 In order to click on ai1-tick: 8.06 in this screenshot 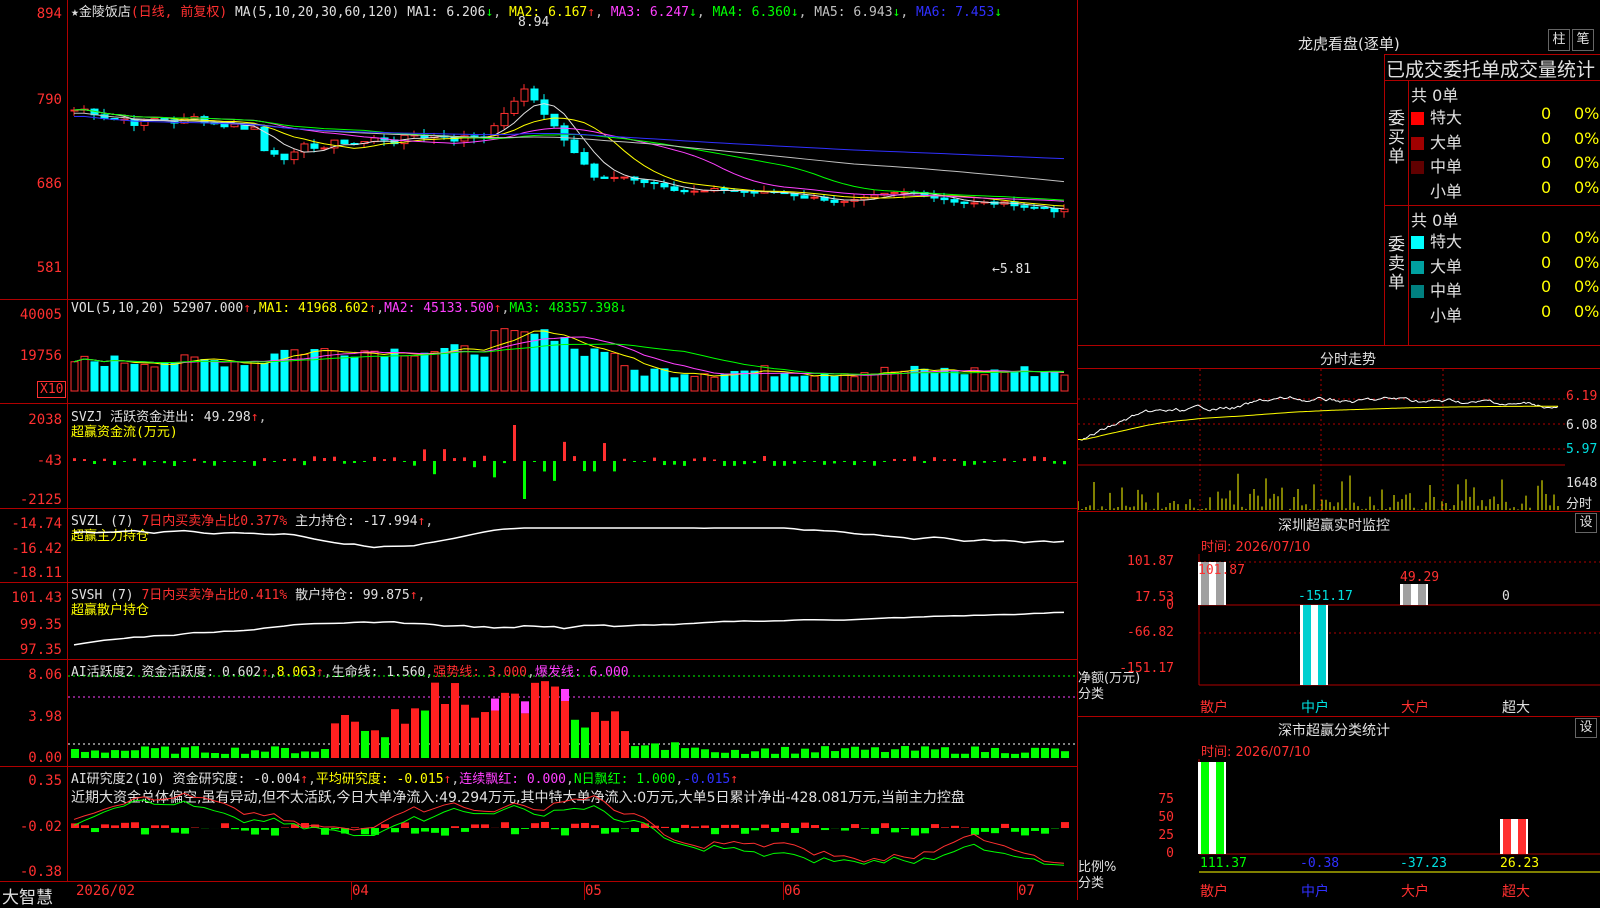, I will do `click(33, 675)`.